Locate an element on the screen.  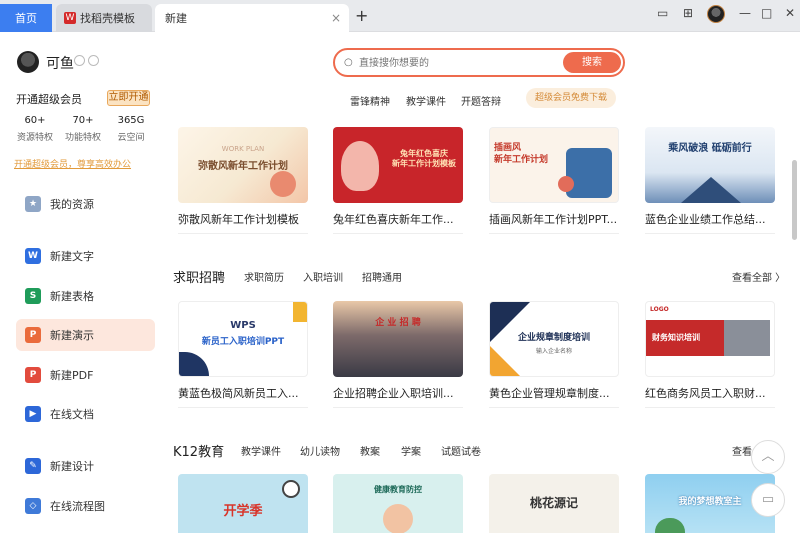
design-icon: ✎ is located at coordinates (33, 466).